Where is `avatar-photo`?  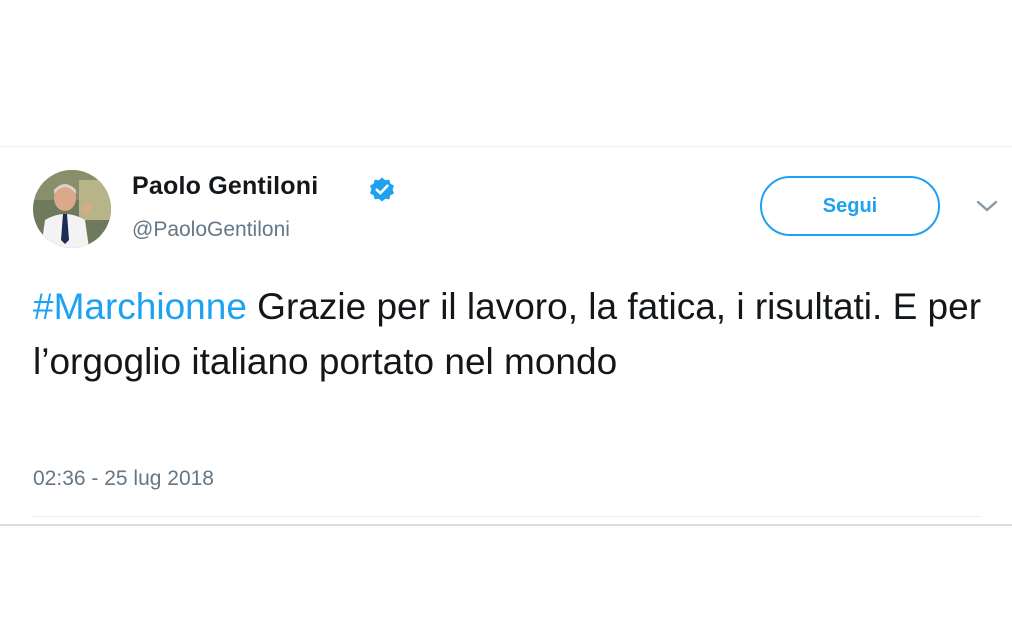
avatar-photo is located at coordinates (72, 209).